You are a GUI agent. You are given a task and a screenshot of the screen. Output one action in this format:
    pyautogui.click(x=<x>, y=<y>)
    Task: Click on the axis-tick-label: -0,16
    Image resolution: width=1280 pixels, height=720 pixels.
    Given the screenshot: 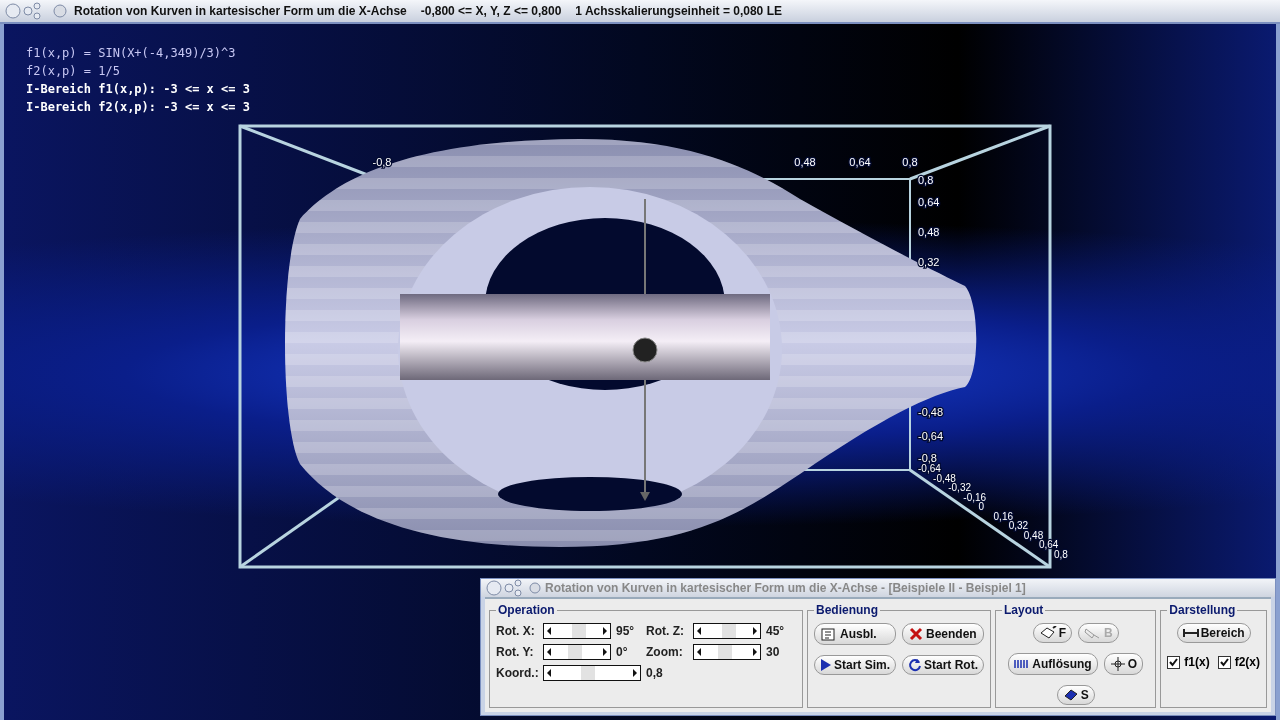 What is the action you would take?
    pyautogui.click(x=975, y=497)
    